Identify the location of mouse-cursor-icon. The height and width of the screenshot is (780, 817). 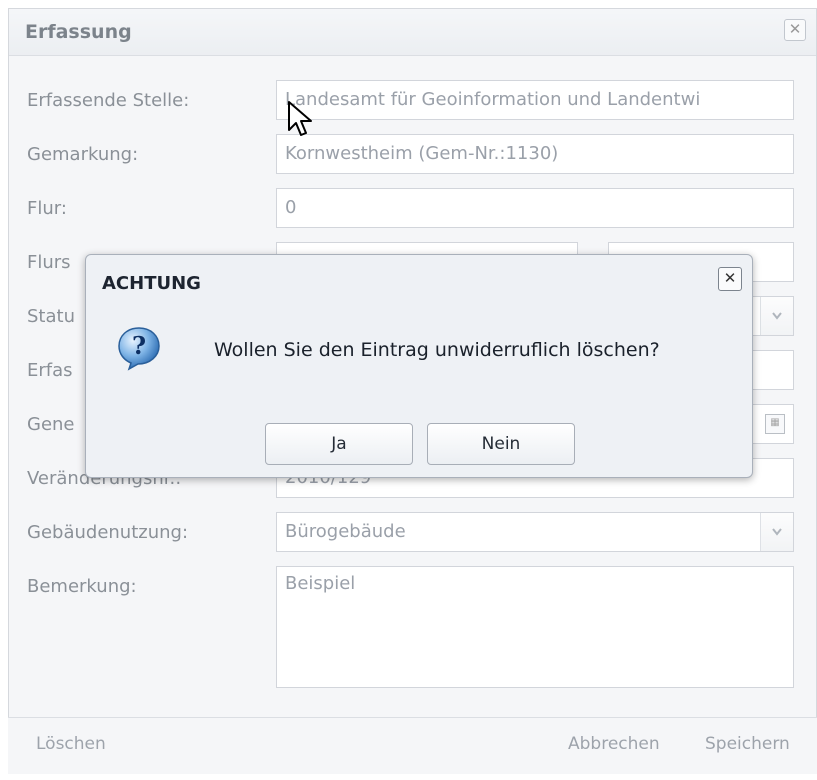
(300, 118).